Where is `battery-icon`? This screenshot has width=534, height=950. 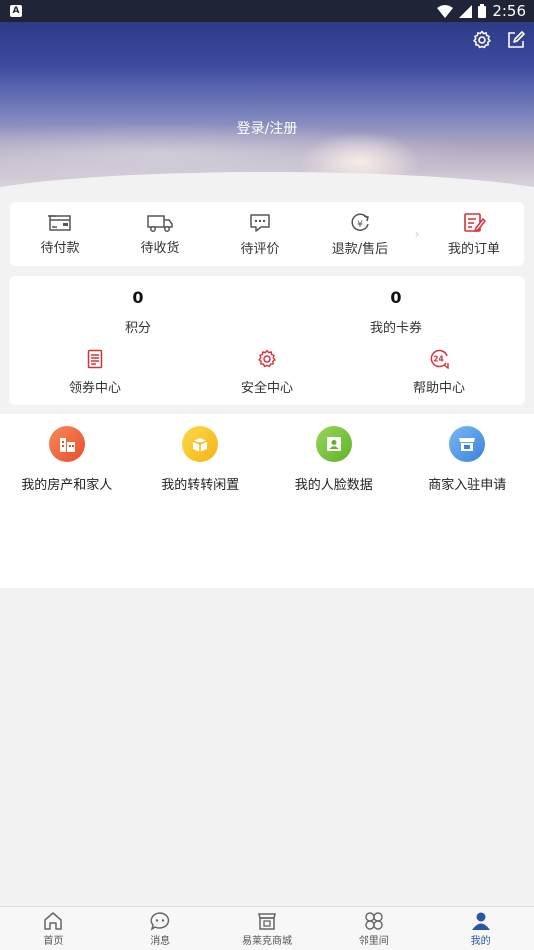 battery-icon is located at coordinates (482, 11).